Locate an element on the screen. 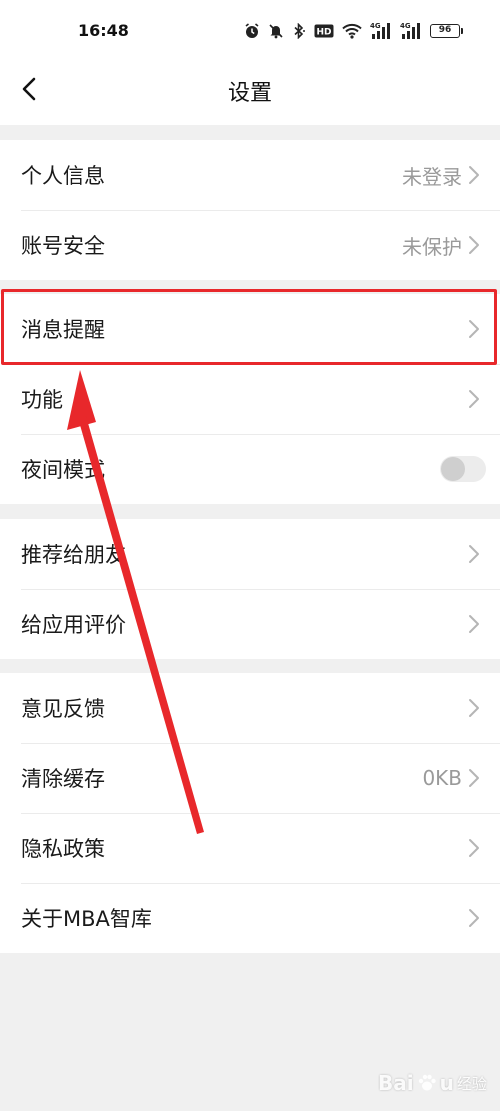 This screenshot has height=1111, width=500. toggle-knob is located at coordinates (453, 469).